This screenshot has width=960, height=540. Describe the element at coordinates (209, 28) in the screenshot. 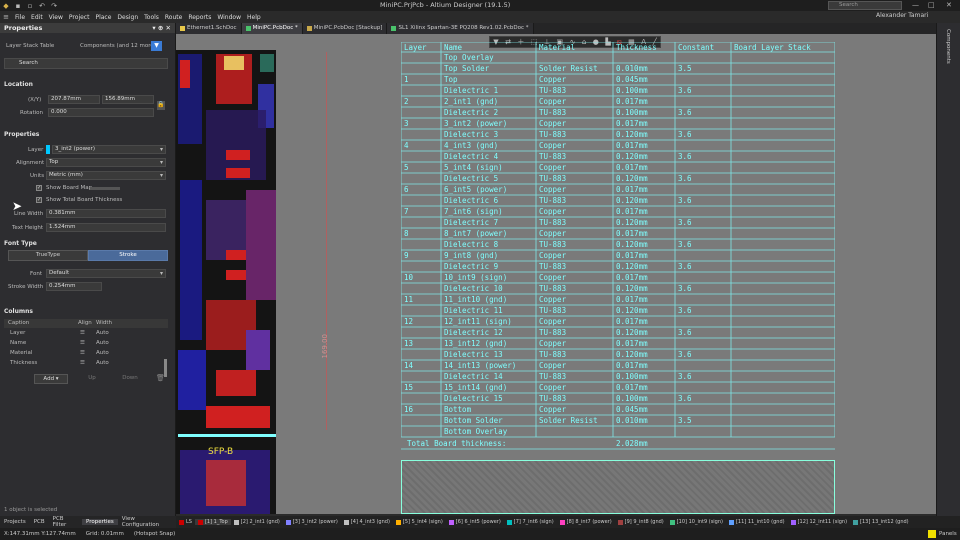

I see `doc-tab: Ethernet1.SchDoc` at that location.